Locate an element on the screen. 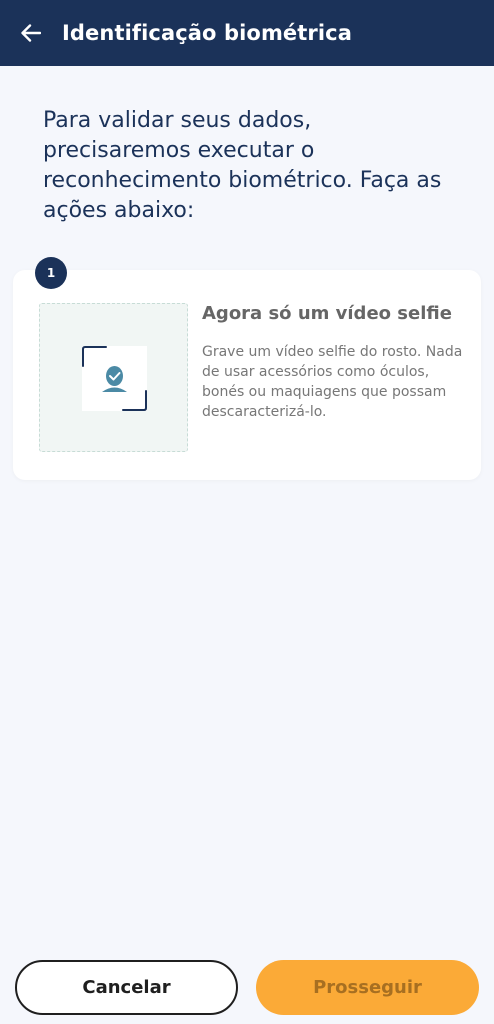 This screenshot has height=1024, width=494. cancel-button: Cancelar is located at coordinates (126, 987).